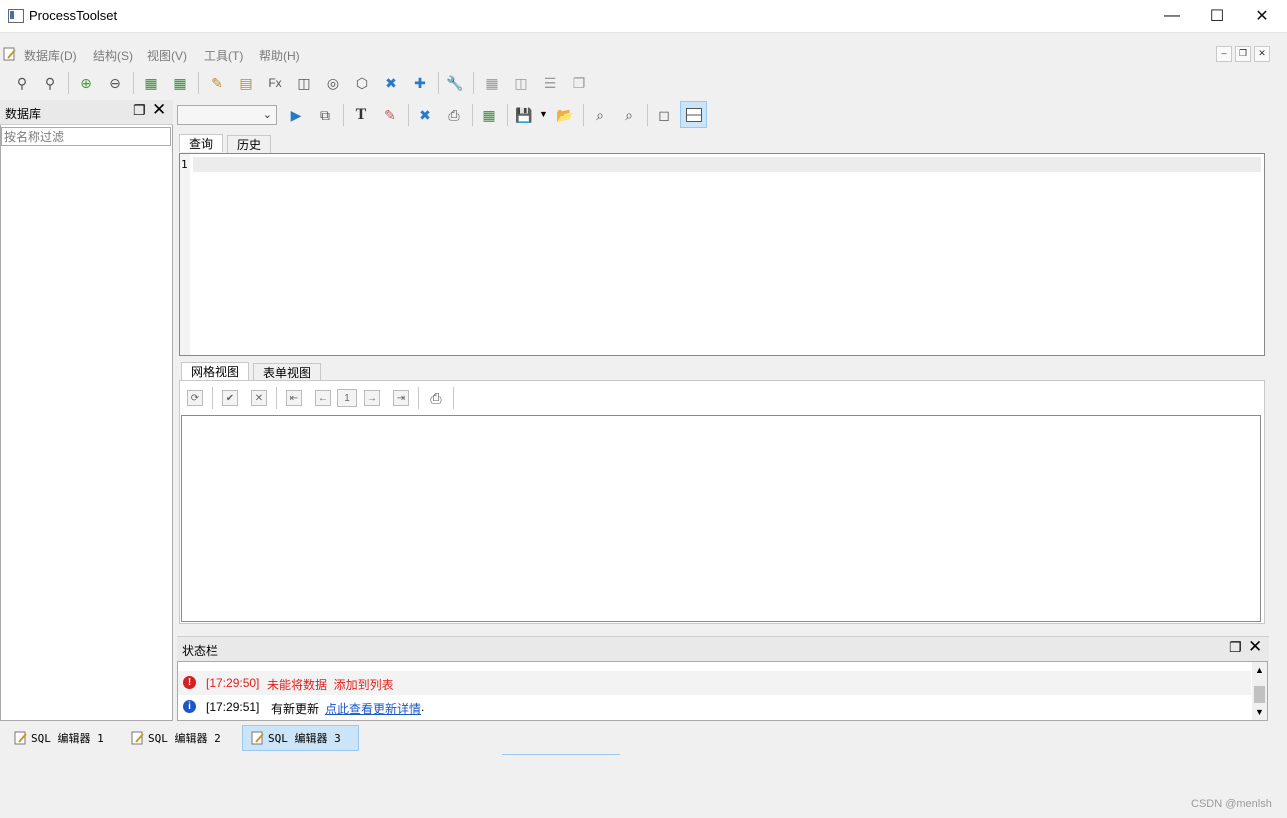  What do you see at coordinates (436, 398) in the screenshot?
I see `print-results-icon: ⎙` at bounding box center [436, 398].